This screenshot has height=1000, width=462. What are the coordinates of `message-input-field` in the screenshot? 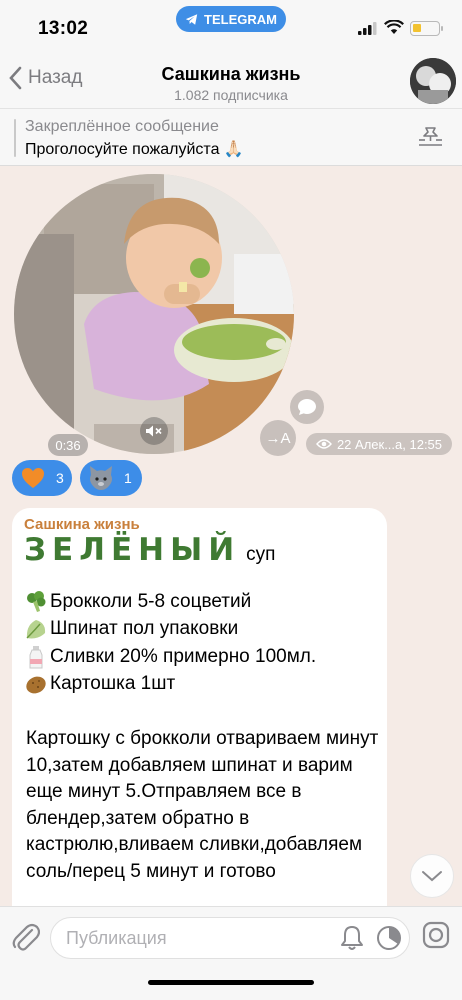 It's located at (196, 938).